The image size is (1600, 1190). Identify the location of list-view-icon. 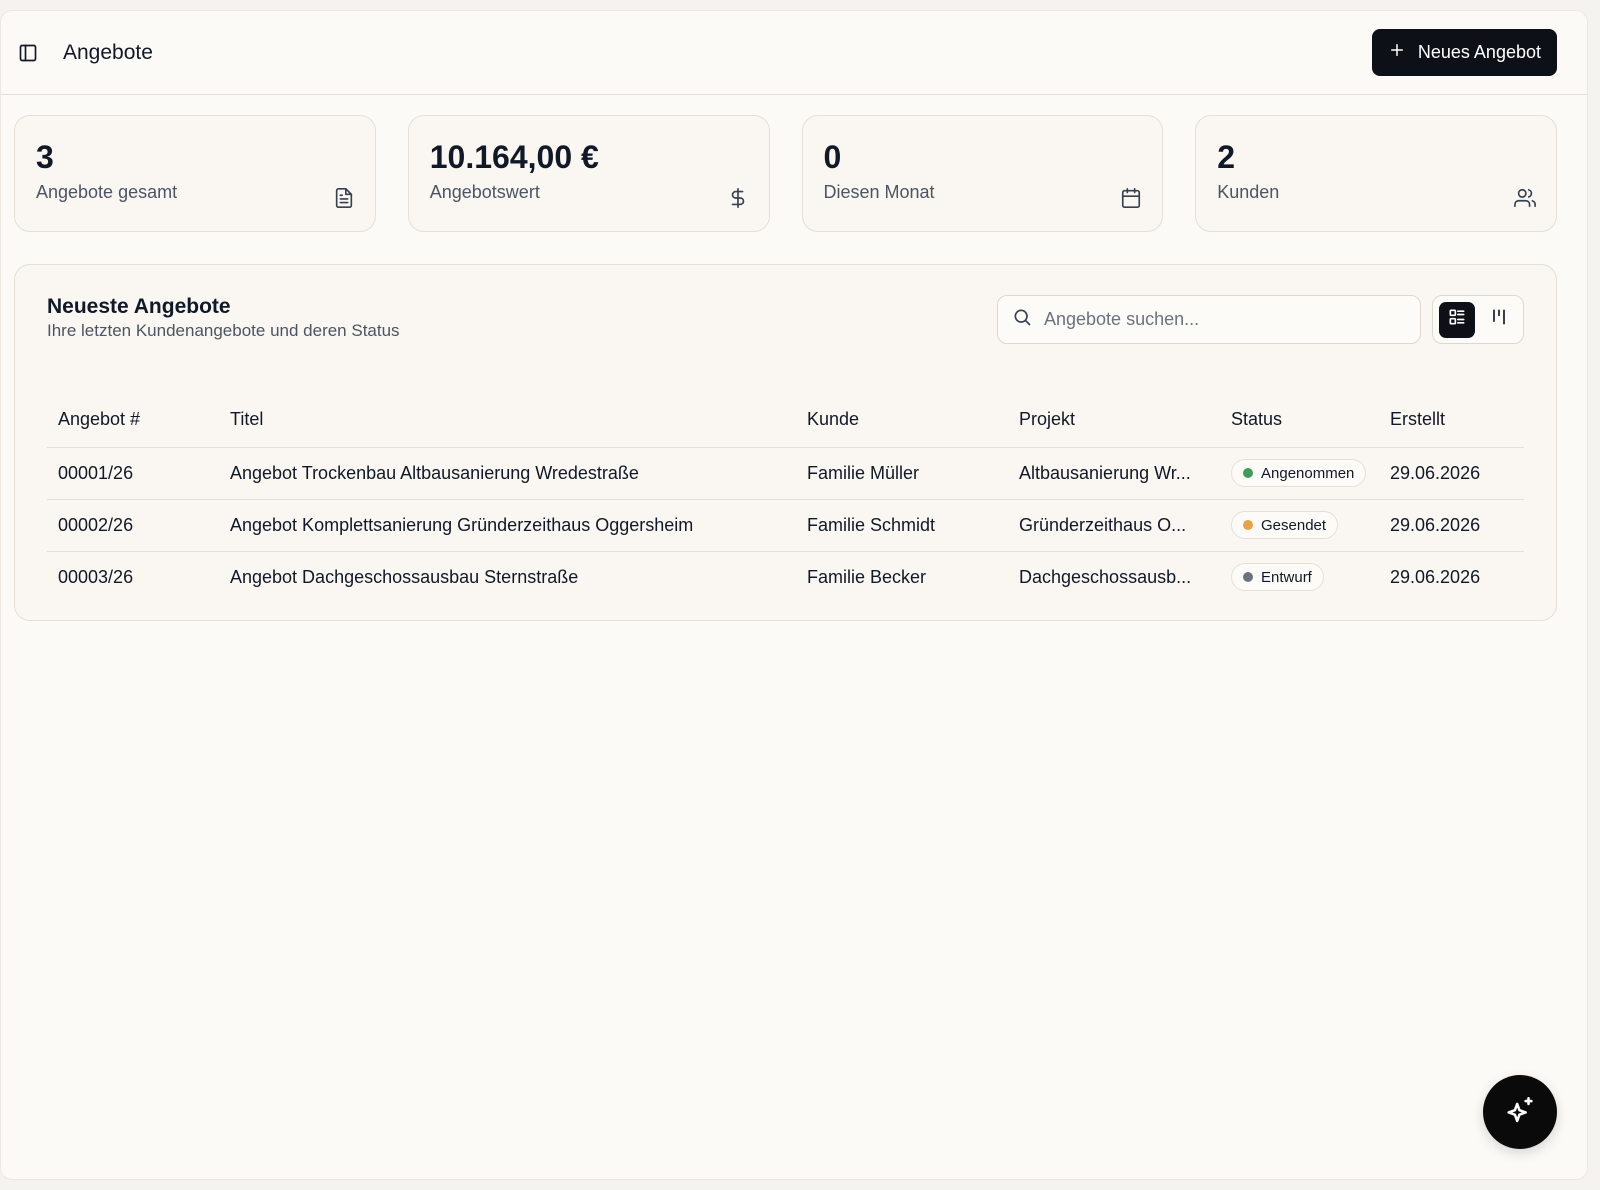
(1457, 319).